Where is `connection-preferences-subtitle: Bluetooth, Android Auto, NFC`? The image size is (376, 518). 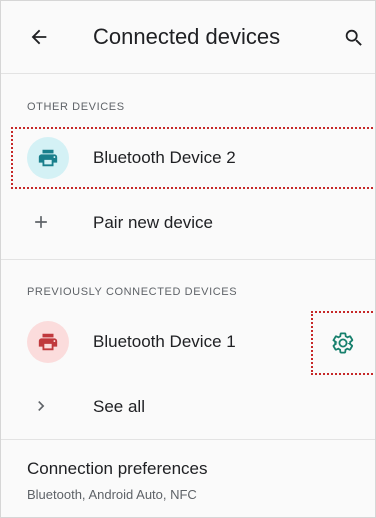 connection-preferences-subtitle: Bluetooth, Android Auto, NFC is located at coordinates (112, 494).